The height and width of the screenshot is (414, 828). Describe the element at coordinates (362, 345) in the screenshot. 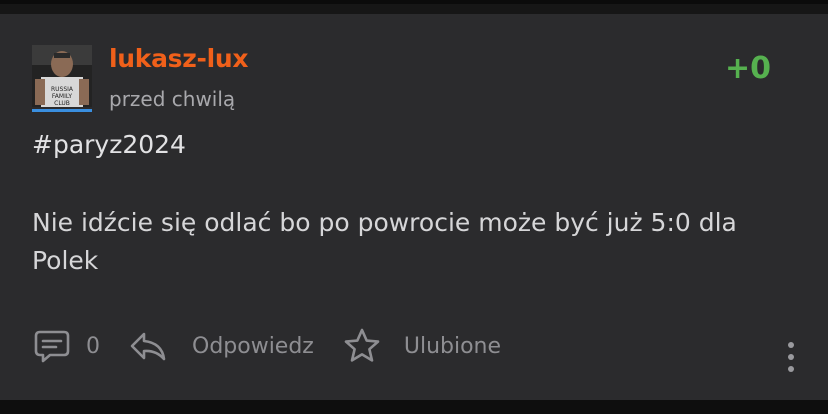

I see `star-icon` at that location.